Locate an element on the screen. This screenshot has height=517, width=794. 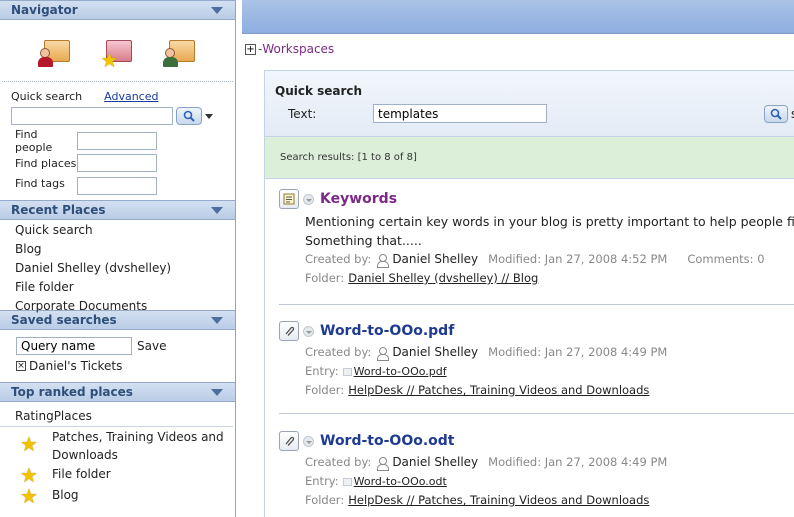
comments-count: Comments: 0 is located at coordinates (726, 259).